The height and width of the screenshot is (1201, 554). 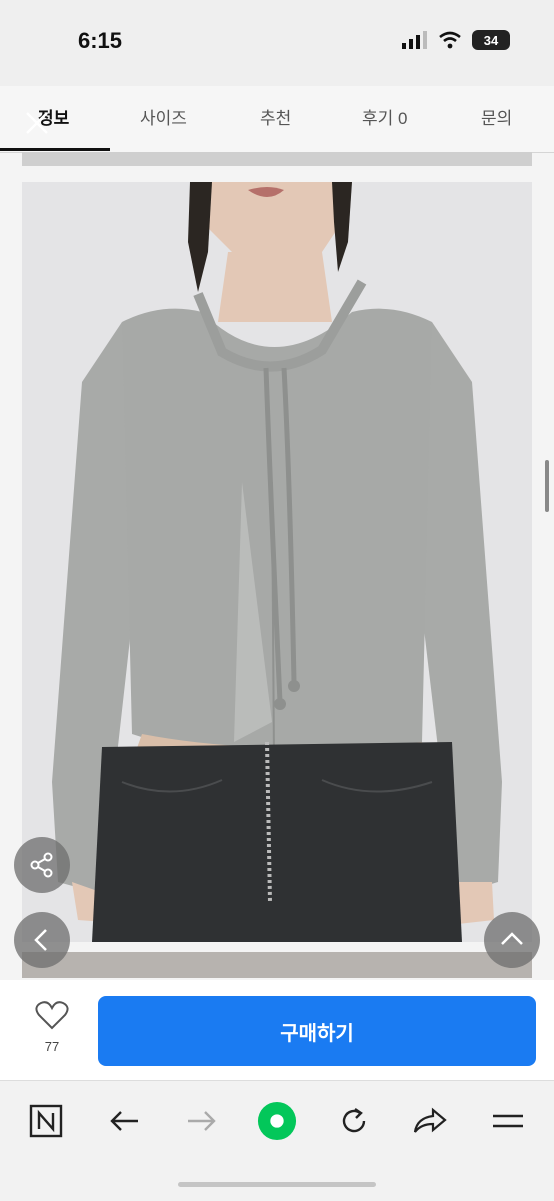 What do you see at coordinates (100, 40) in the screenshot?
I see `status-time: 6:15` at bounding box center [100, 40].